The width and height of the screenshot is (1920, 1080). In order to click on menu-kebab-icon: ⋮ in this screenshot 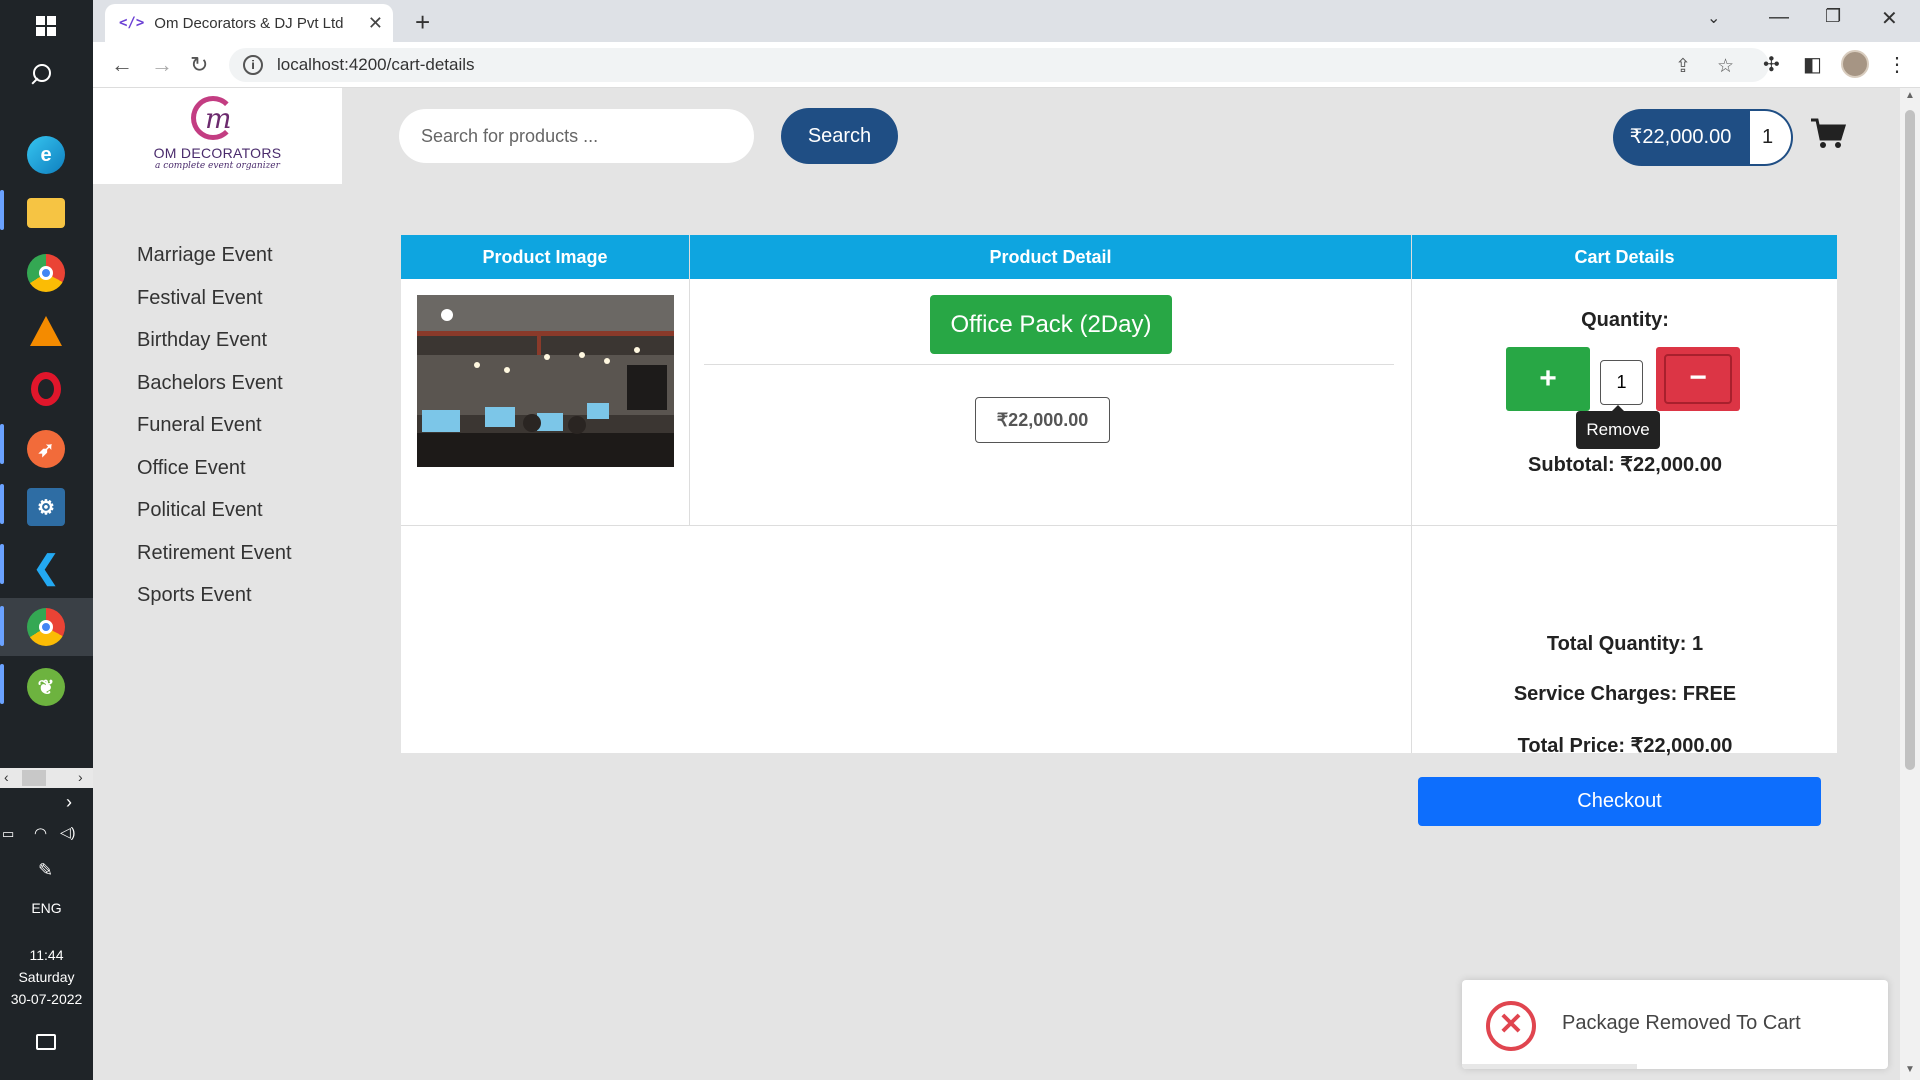, I will do `click(1897, 64)`.